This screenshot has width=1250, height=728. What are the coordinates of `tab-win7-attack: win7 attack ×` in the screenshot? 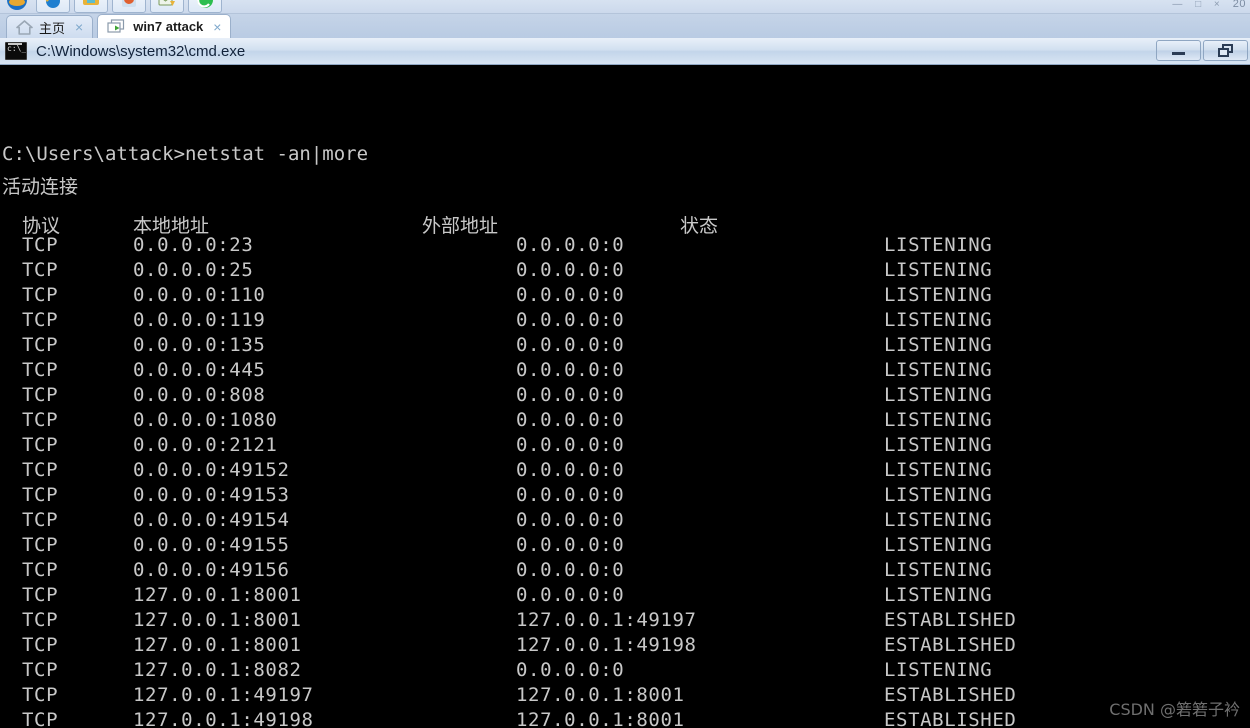 It's located at (164, 26).